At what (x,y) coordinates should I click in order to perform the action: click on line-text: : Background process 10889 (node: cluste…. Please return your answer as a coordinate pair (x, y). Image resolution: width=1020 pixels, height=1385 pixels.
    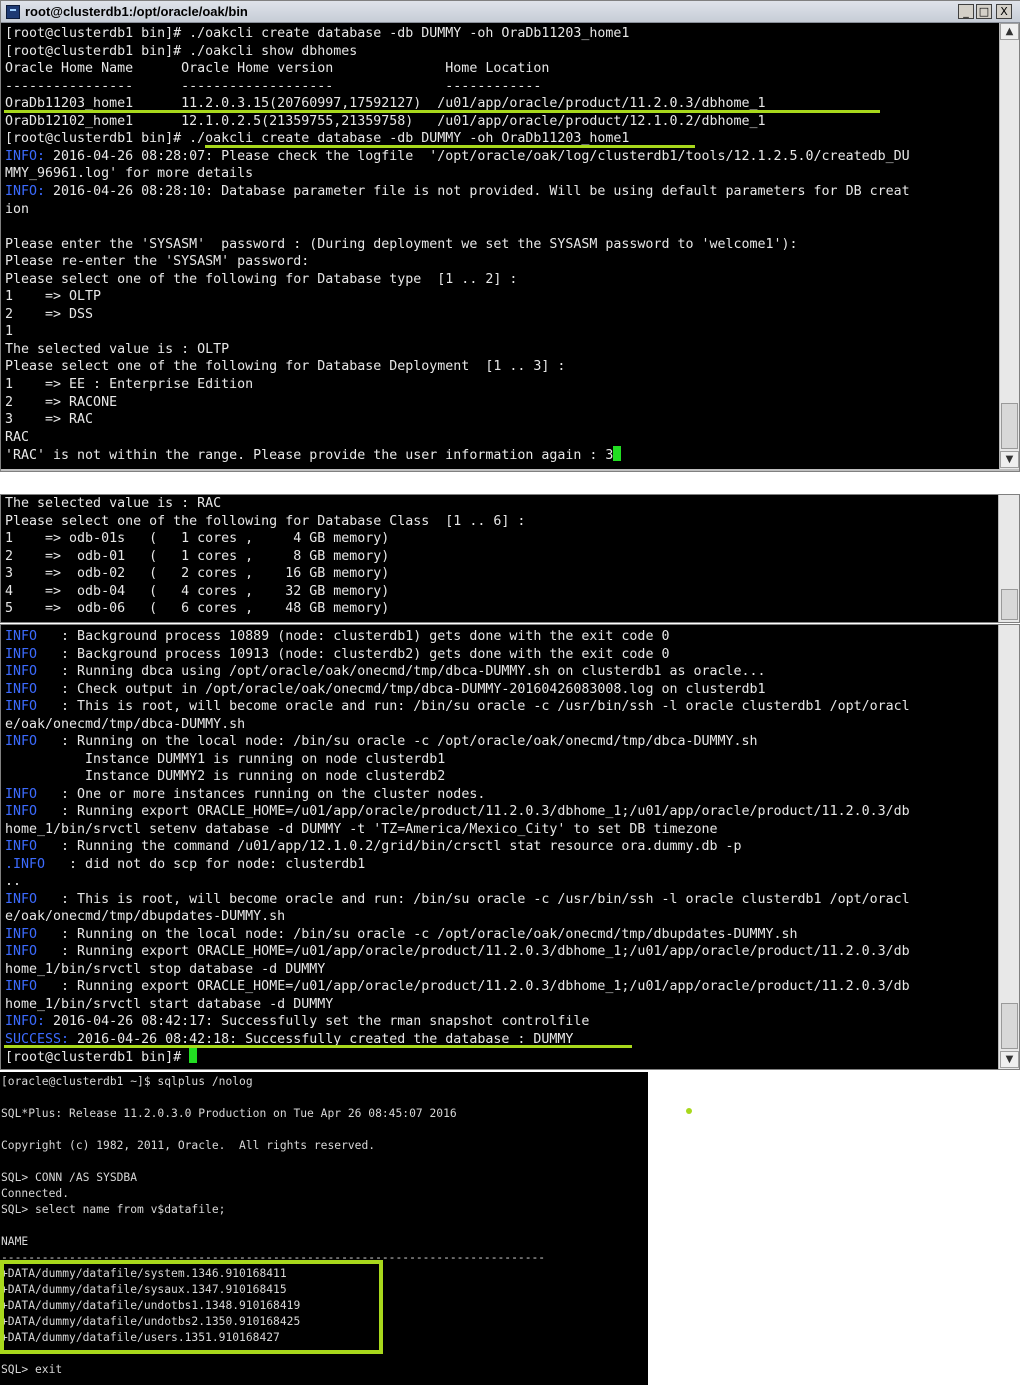
    Looking at the image, I should click on (353, 636).